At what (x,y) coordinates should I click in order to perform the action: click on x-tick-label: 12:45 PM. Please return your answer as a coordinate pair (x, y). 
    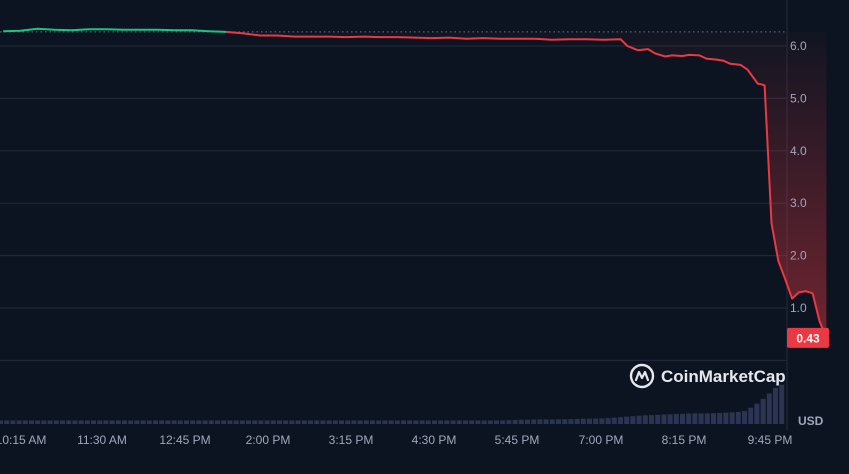
    Looking at the image, I should click on (184, 440).